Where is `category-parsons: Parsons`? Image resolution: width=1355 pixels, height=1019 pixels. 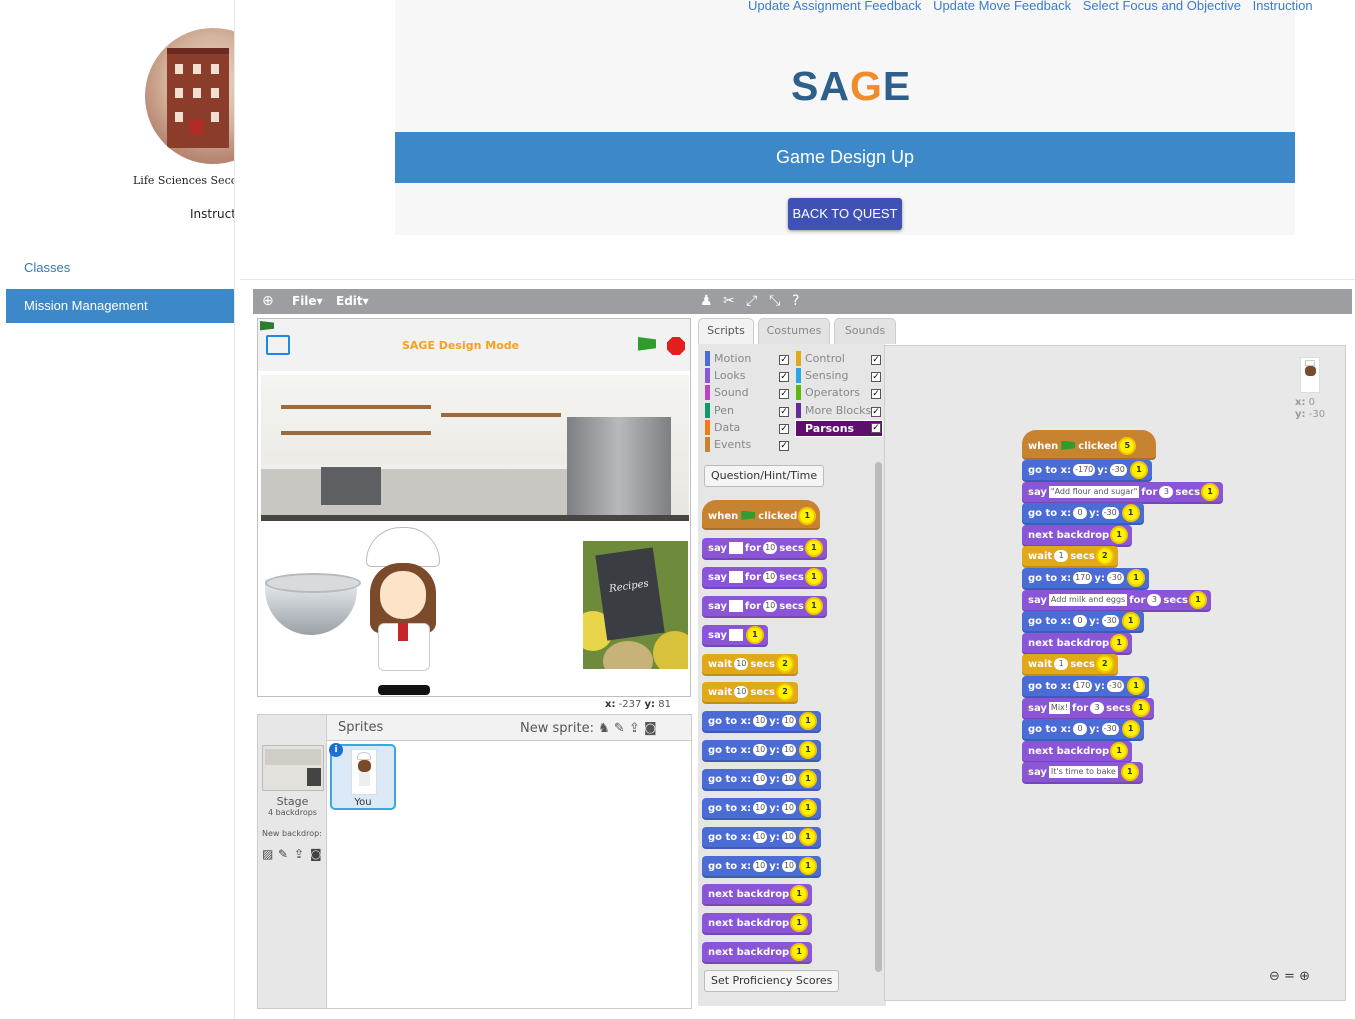 category-parsons: Parsons is located at coordinates (839, 428).